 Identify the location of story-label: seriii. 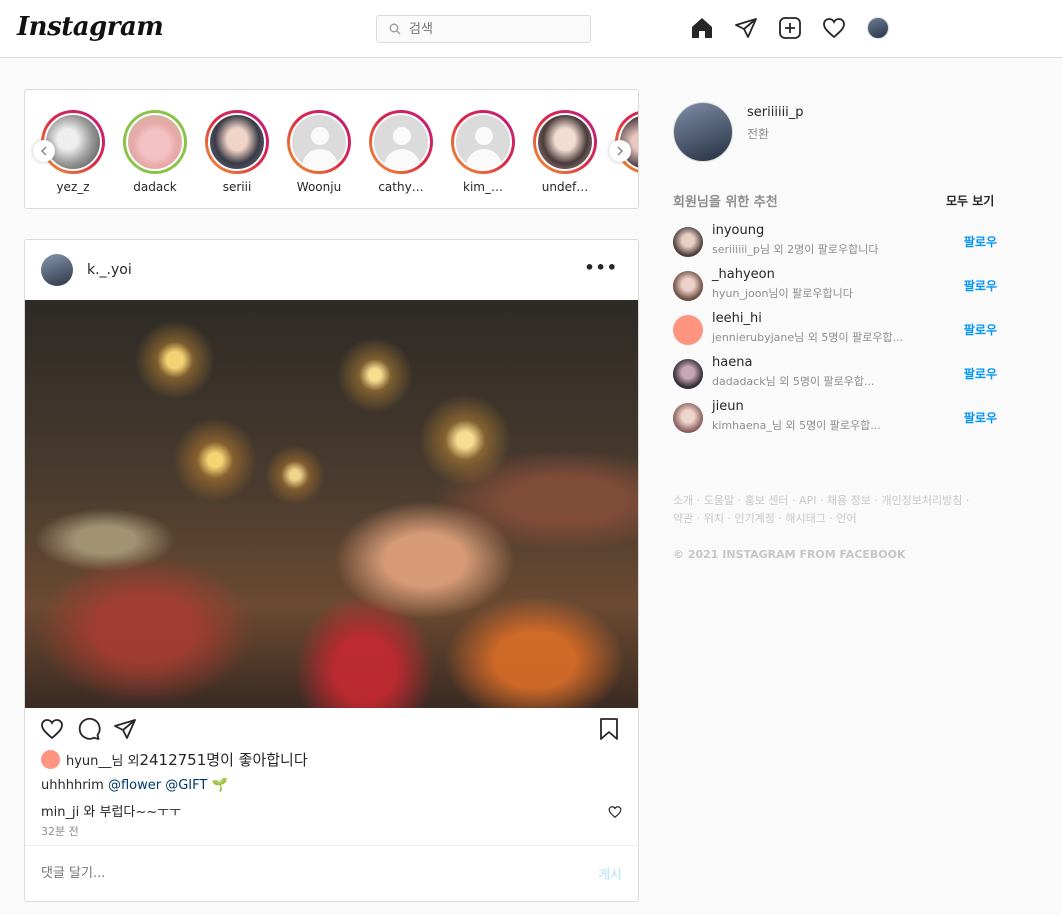
(237, 187).